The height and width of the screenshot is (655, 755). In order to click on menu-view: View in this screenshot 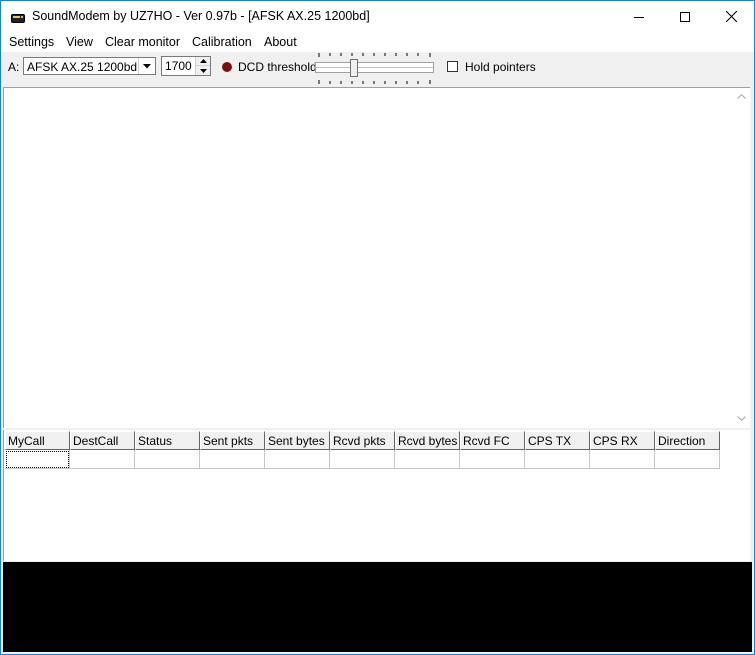, I will do `click(79, 42)`.